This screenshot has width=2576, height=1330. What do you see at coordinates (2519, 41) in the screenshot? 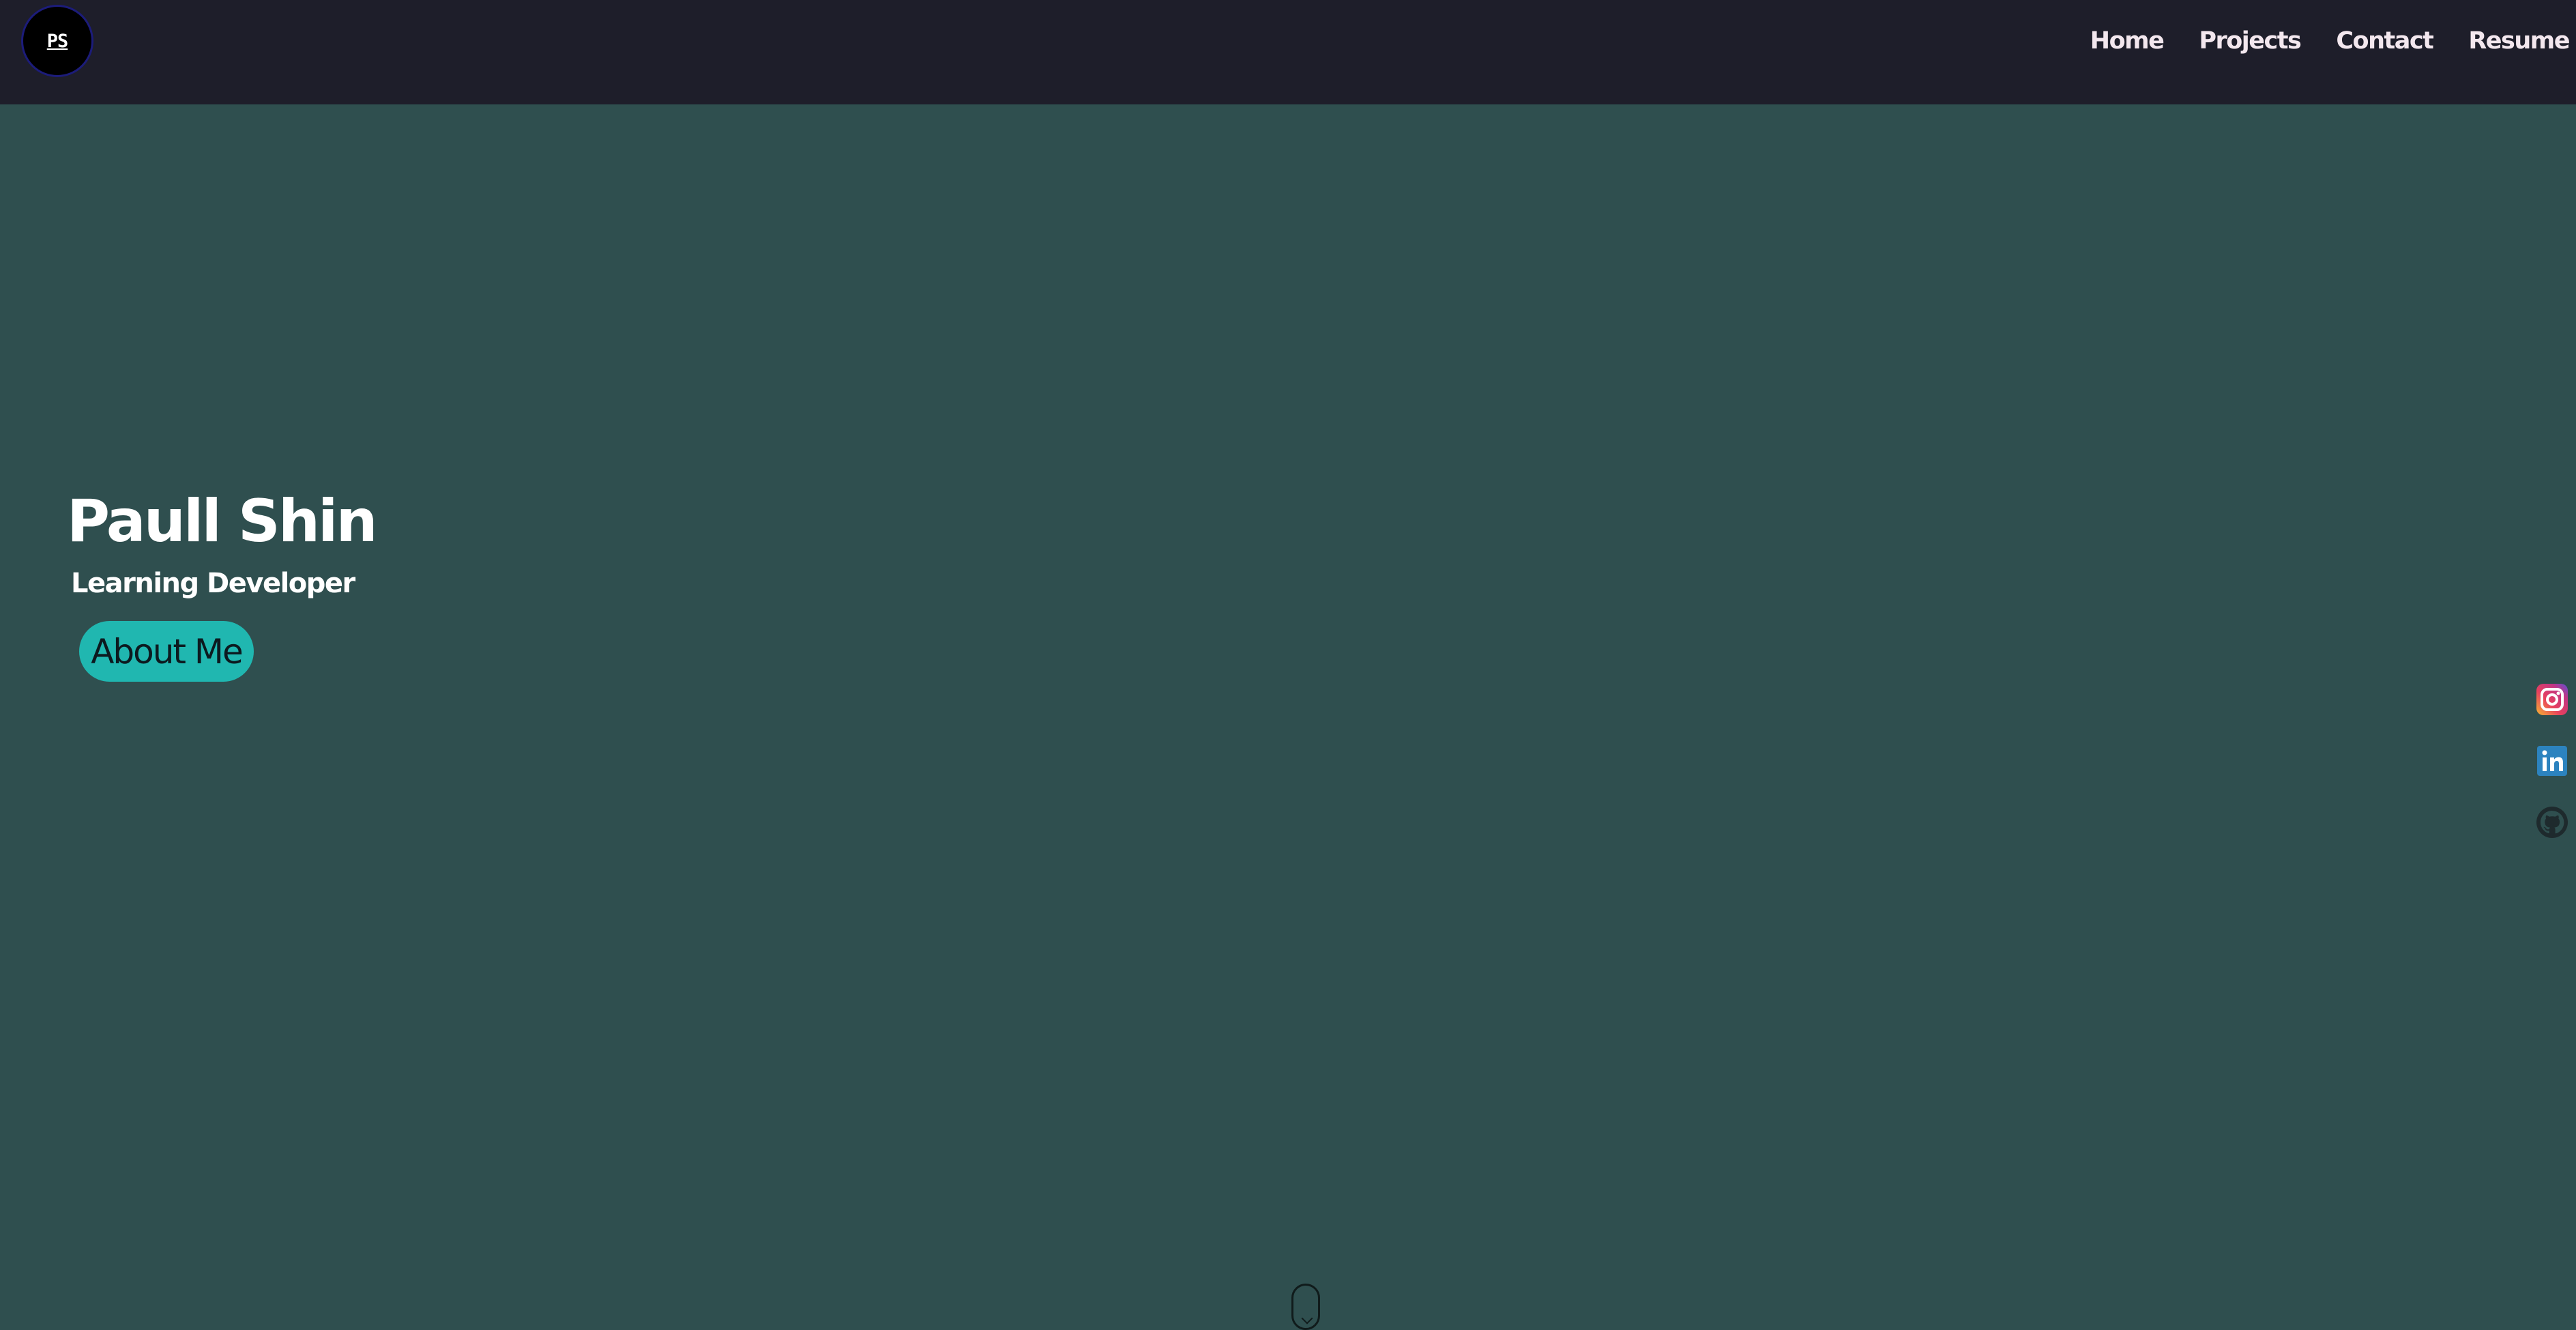
I see `nav-link-resume: Resume` at bounding box center [2519, 41].